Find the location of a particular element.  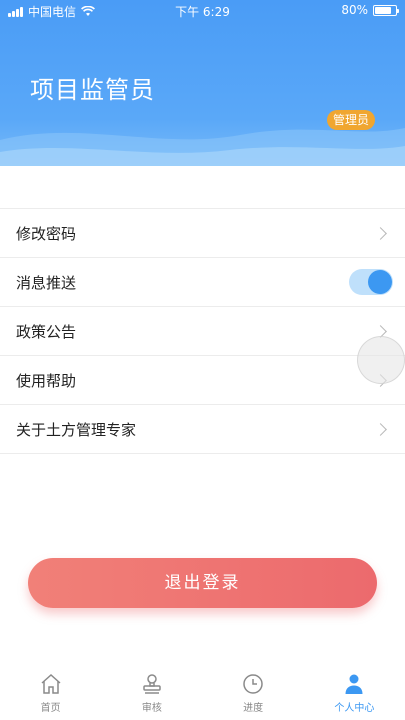

status-bar: 中国电信 下午 6:29 80% is located at coordinates (202, 11).